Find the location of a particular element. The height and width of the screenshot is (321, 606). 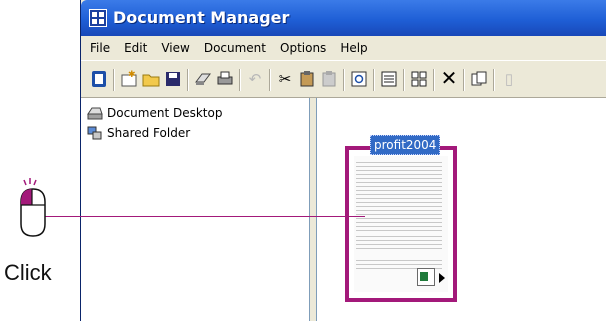

grid-icon is located at coordinates (98, 18).